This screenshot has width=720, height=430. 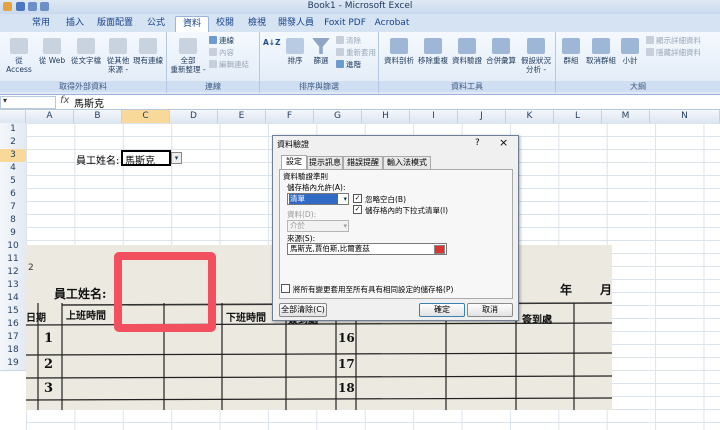 What do you see at coordinates (13, 182) in the screenshot?
I see `row-header: 5` at bounding box center [13, 182].